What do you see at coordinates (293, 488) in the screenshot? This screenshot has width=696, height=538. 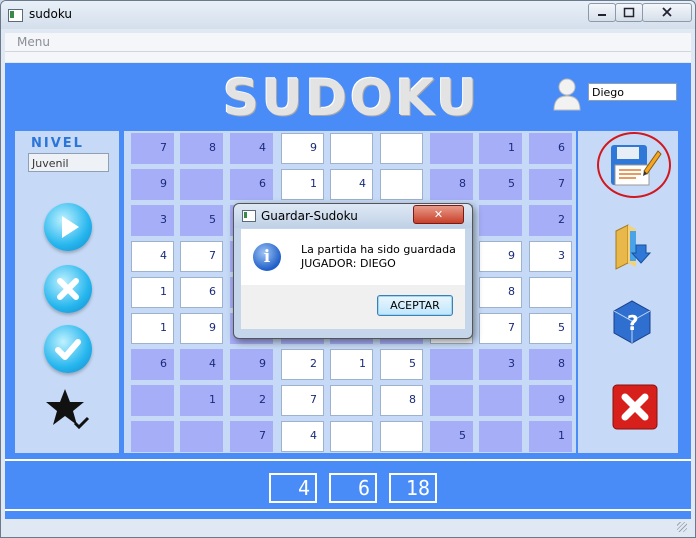 I see `timer-hours: 4` at bounding box center [293, 488].